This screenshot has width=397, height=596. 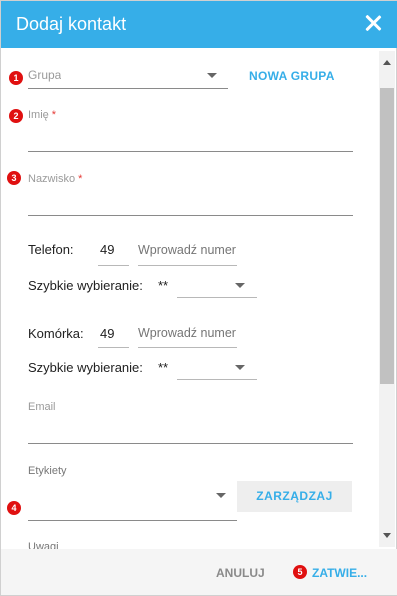 I want to click on annotation-marker-2: 2, so click(x=16, y=116).